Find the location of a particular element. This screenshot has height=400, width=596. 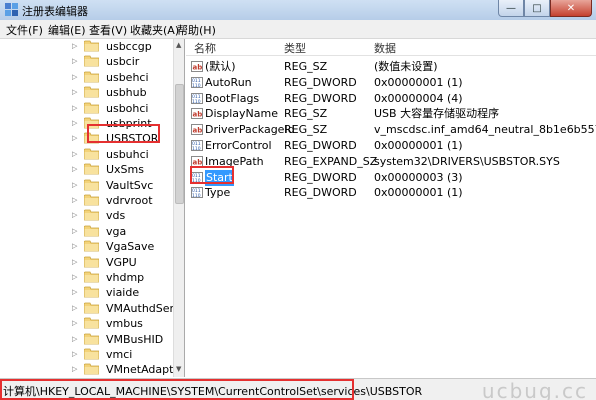

value-name: (默认) is located at coordinates (220, 66).